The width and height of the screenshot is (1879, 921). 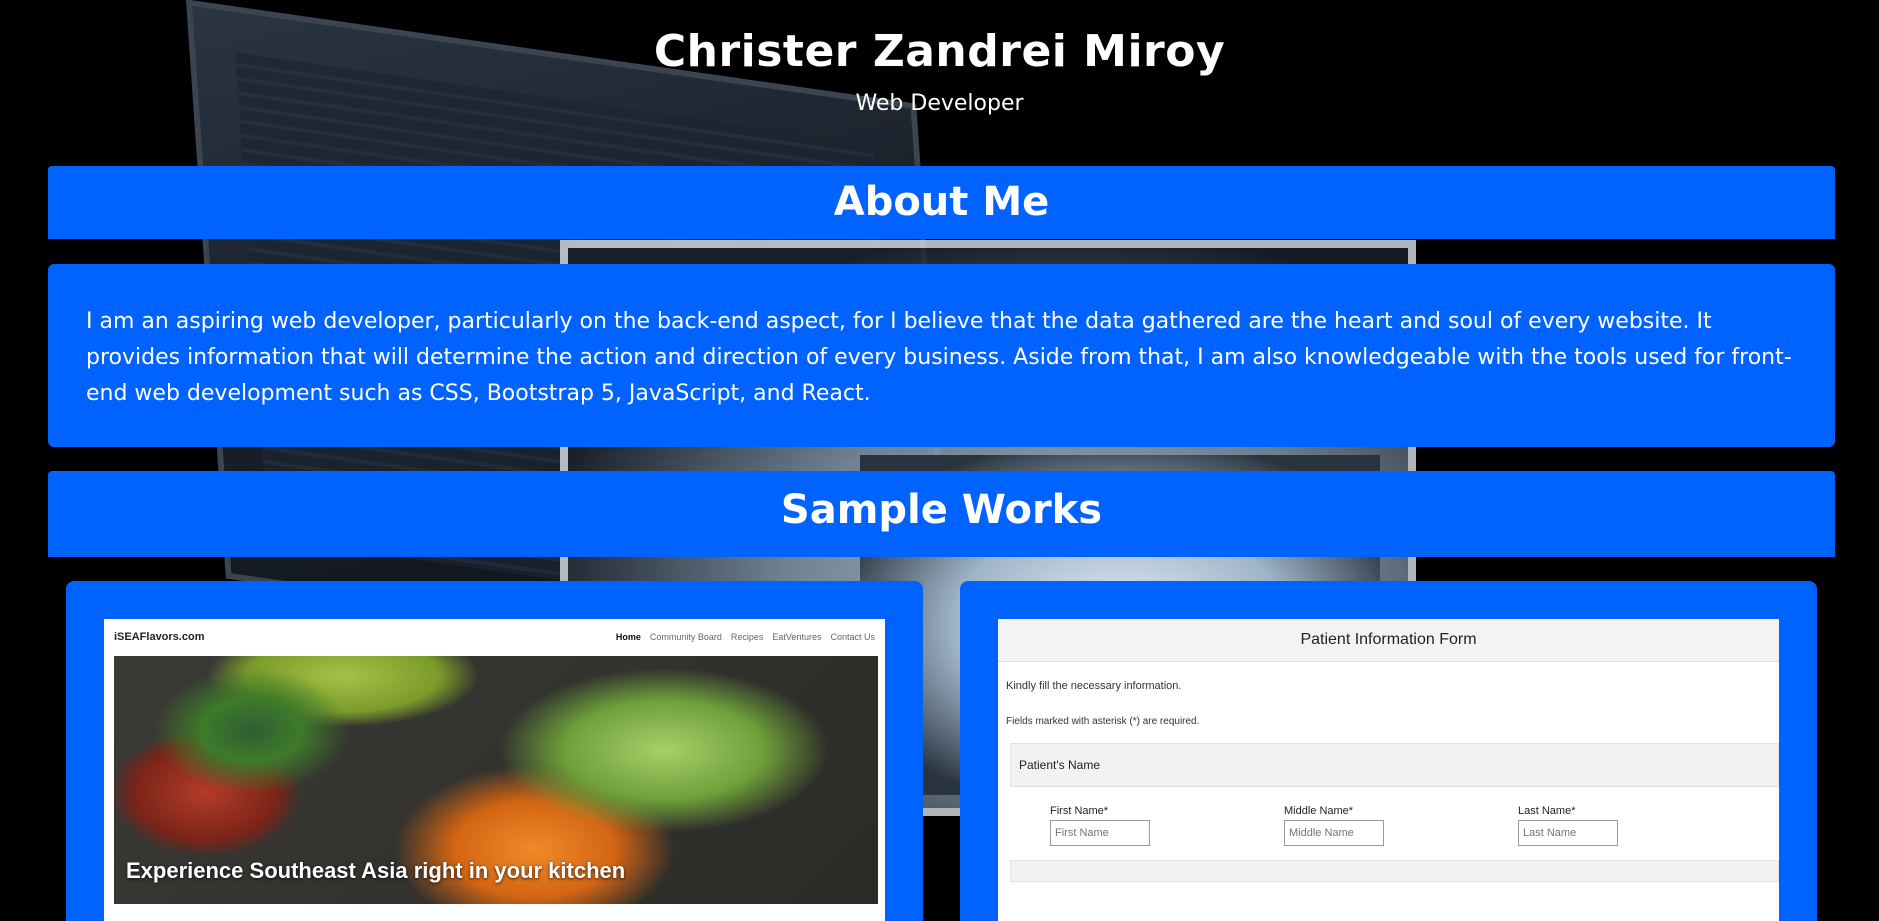 I want to click on preview-field-last: Last Name*, so click(x=1635, y=825).